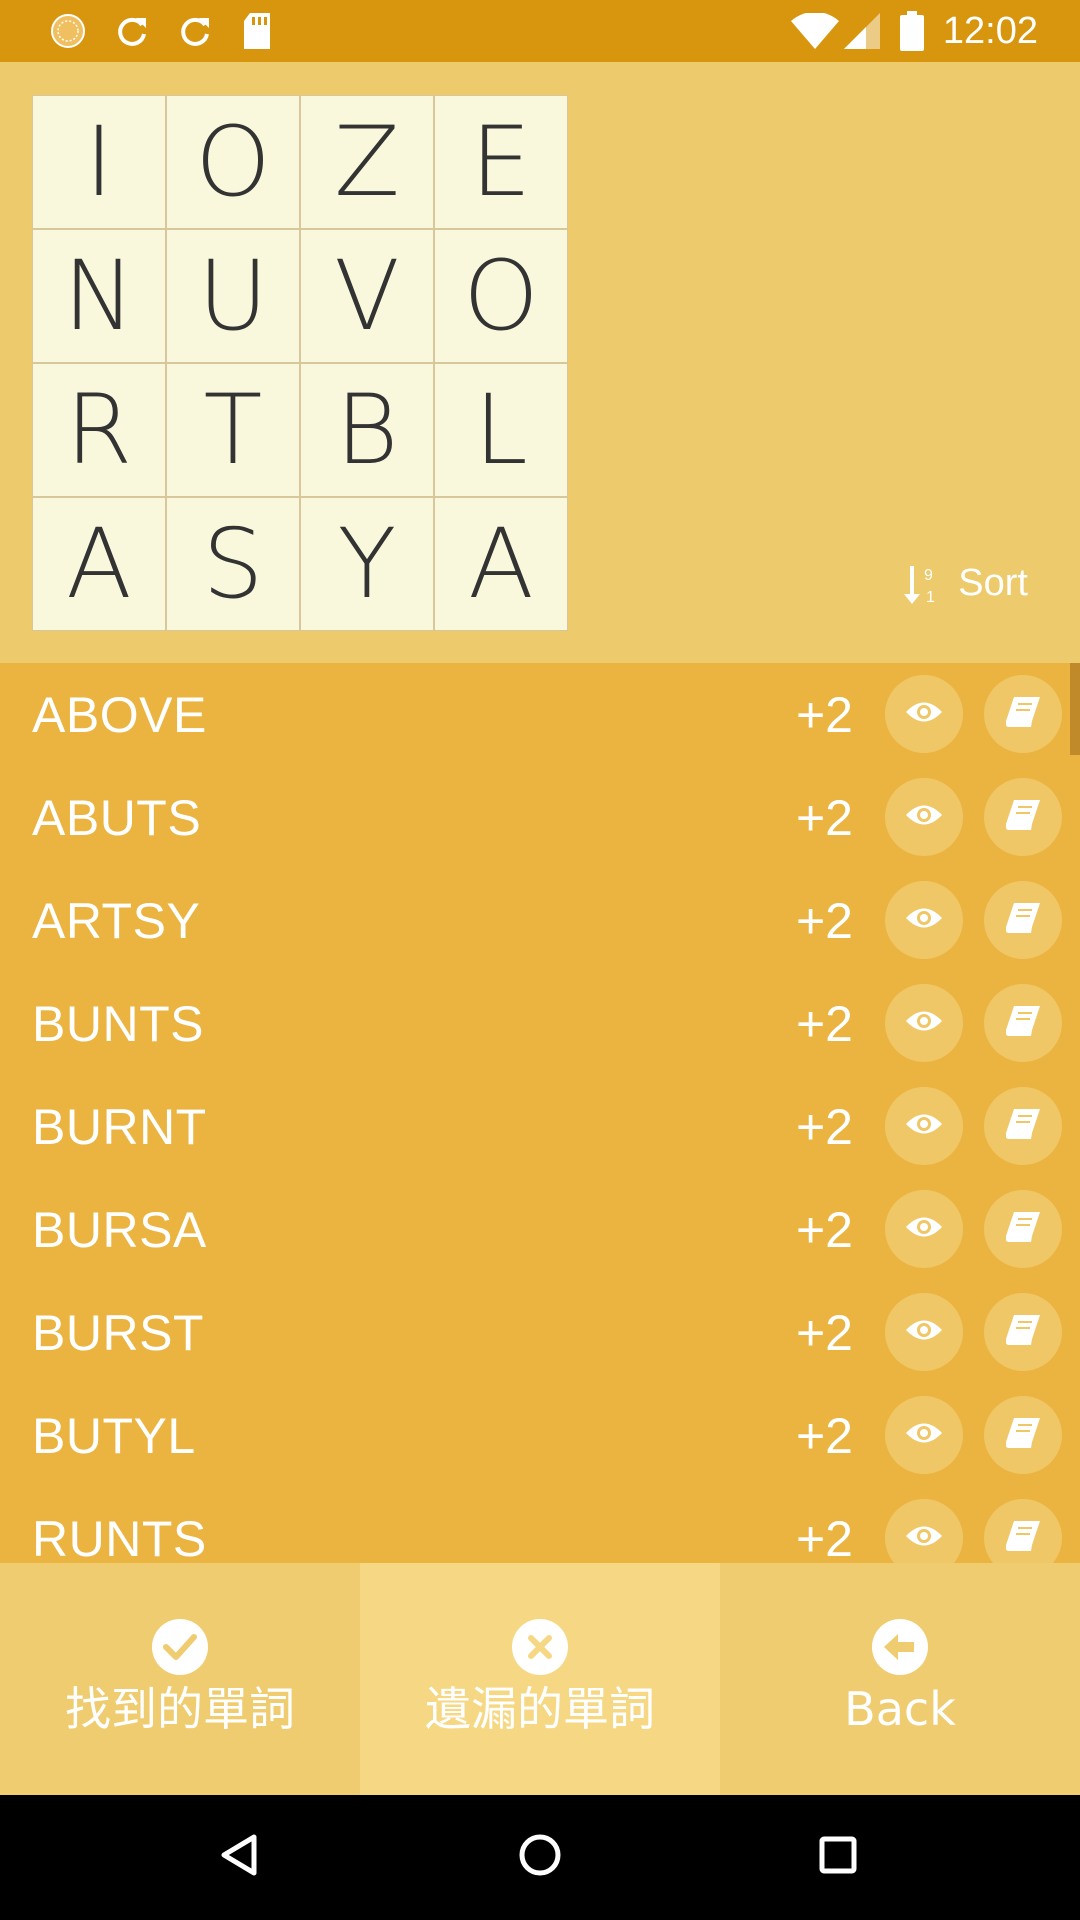 This screenshot has height=1920, width=1080. I want to click on word-text: BURNT, so click(119, 1127).